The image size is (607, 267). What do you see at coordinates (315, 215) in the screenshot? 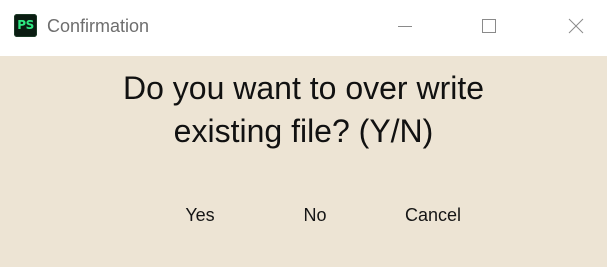
I see `no-button: No` at bounding box center [315, 215].